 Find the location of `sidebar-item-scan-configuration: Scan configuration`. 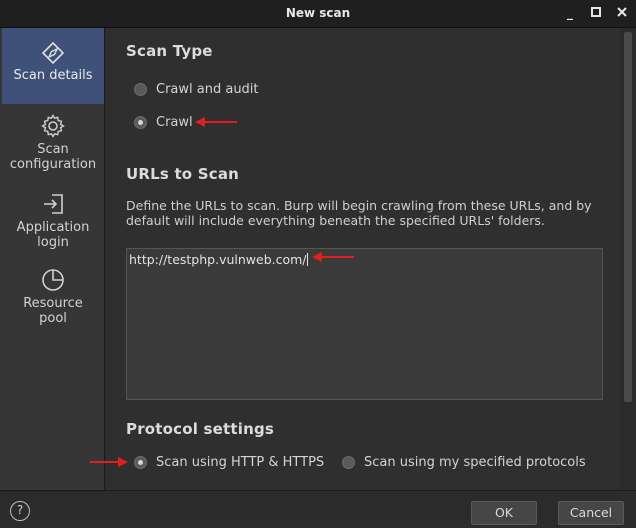

sidebar-item-scan-configuration: Scan configuration is located at coordinates (53, 144).